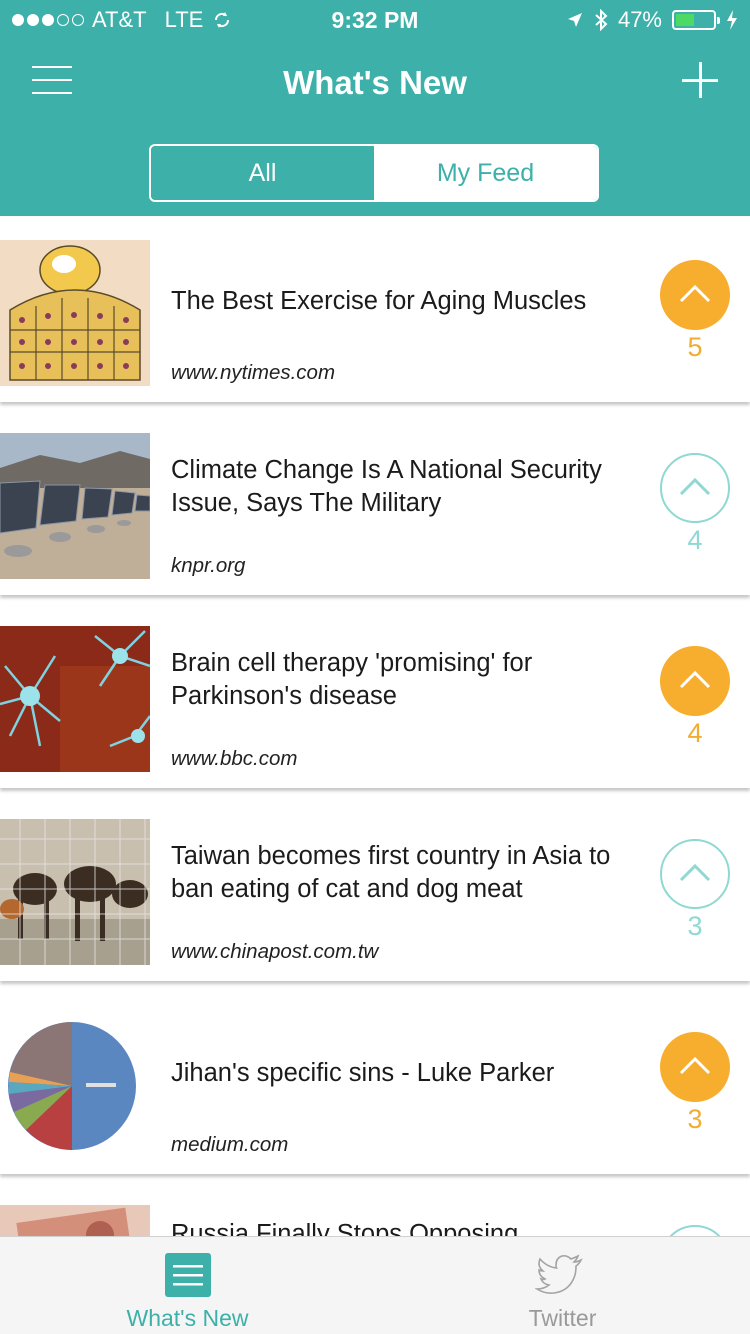  What do you see at coordinates (696, 20) in the screenshot?
I see `battery-icon` at bounding box center [696, 20].